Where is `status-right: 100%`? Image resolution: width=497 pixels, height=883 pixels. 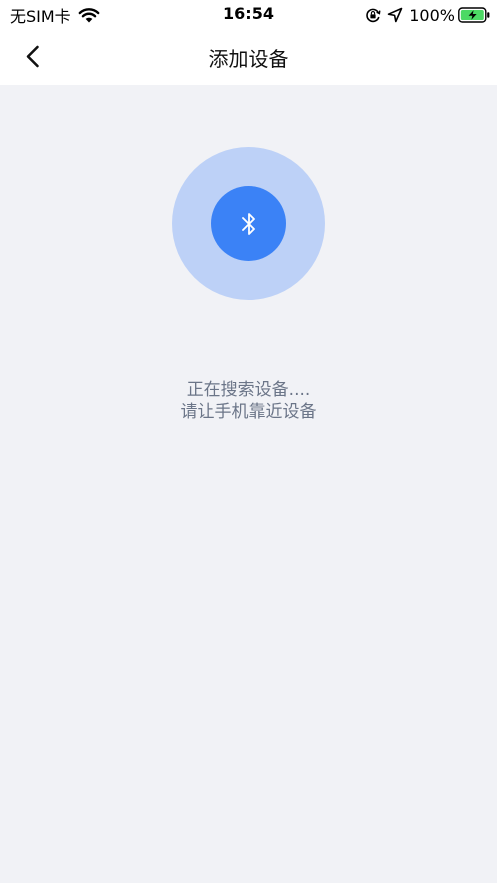 status-right: 100% is located at coordinates (427, 15).